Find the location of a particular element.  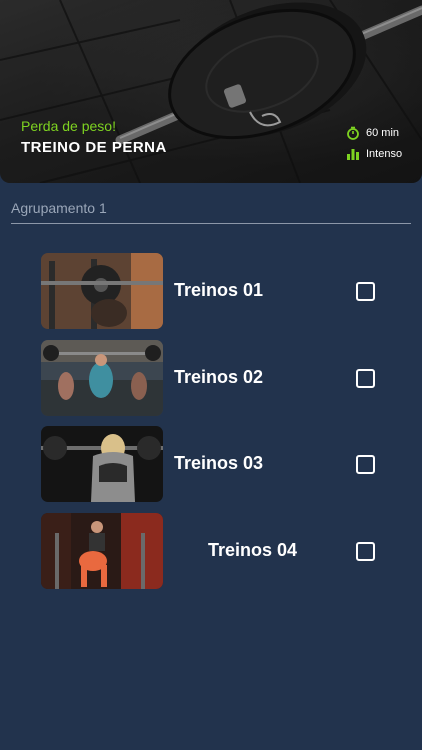

workout-item: Treinos 04 is located at coordinates (211, 551).